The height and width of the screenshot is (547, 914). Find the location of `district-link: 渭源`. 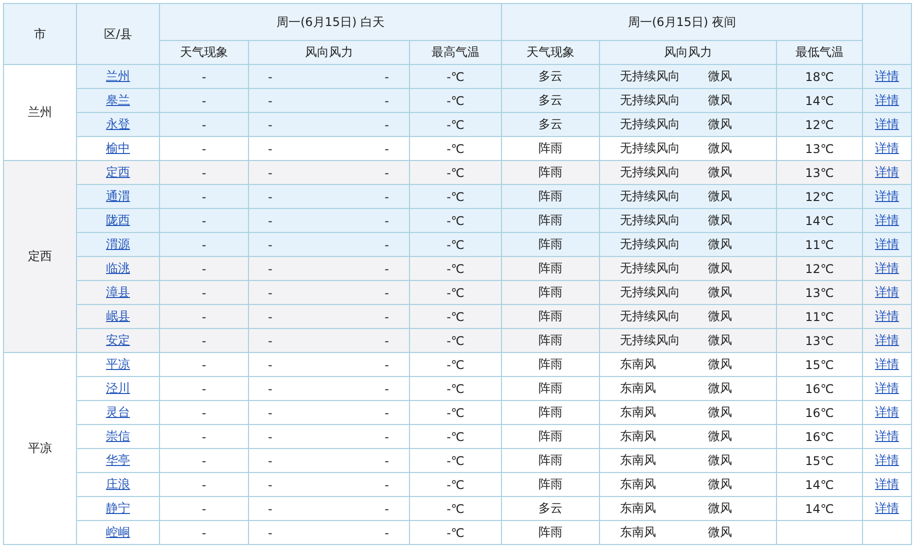

district-link: 渭源 is located at coordinates (118, 244).